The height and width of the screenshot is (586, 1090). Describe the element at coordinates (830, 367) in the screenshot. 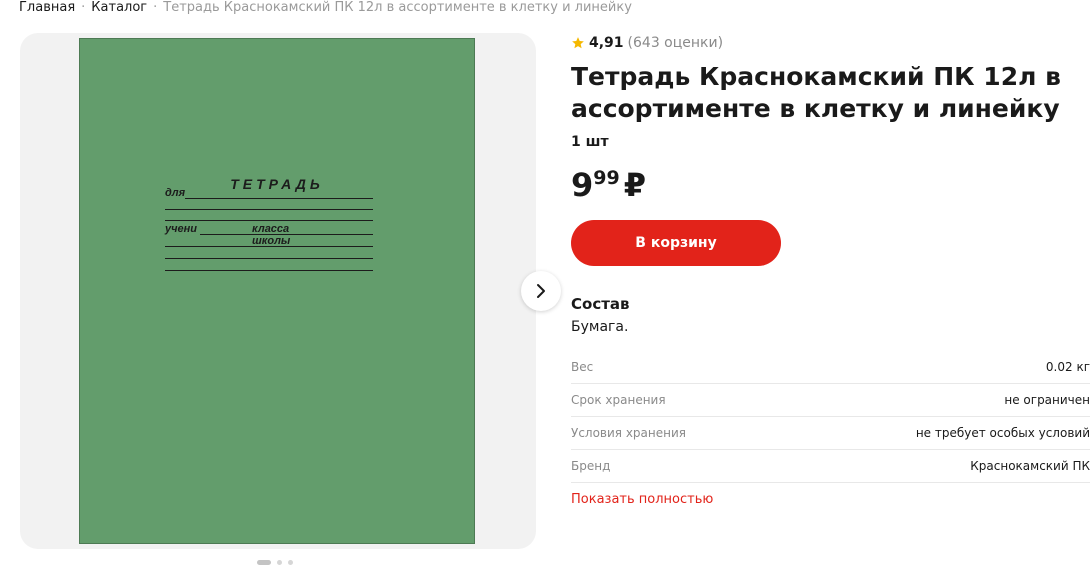

I see `spec-row: Вес 0.02 кг` at that location.